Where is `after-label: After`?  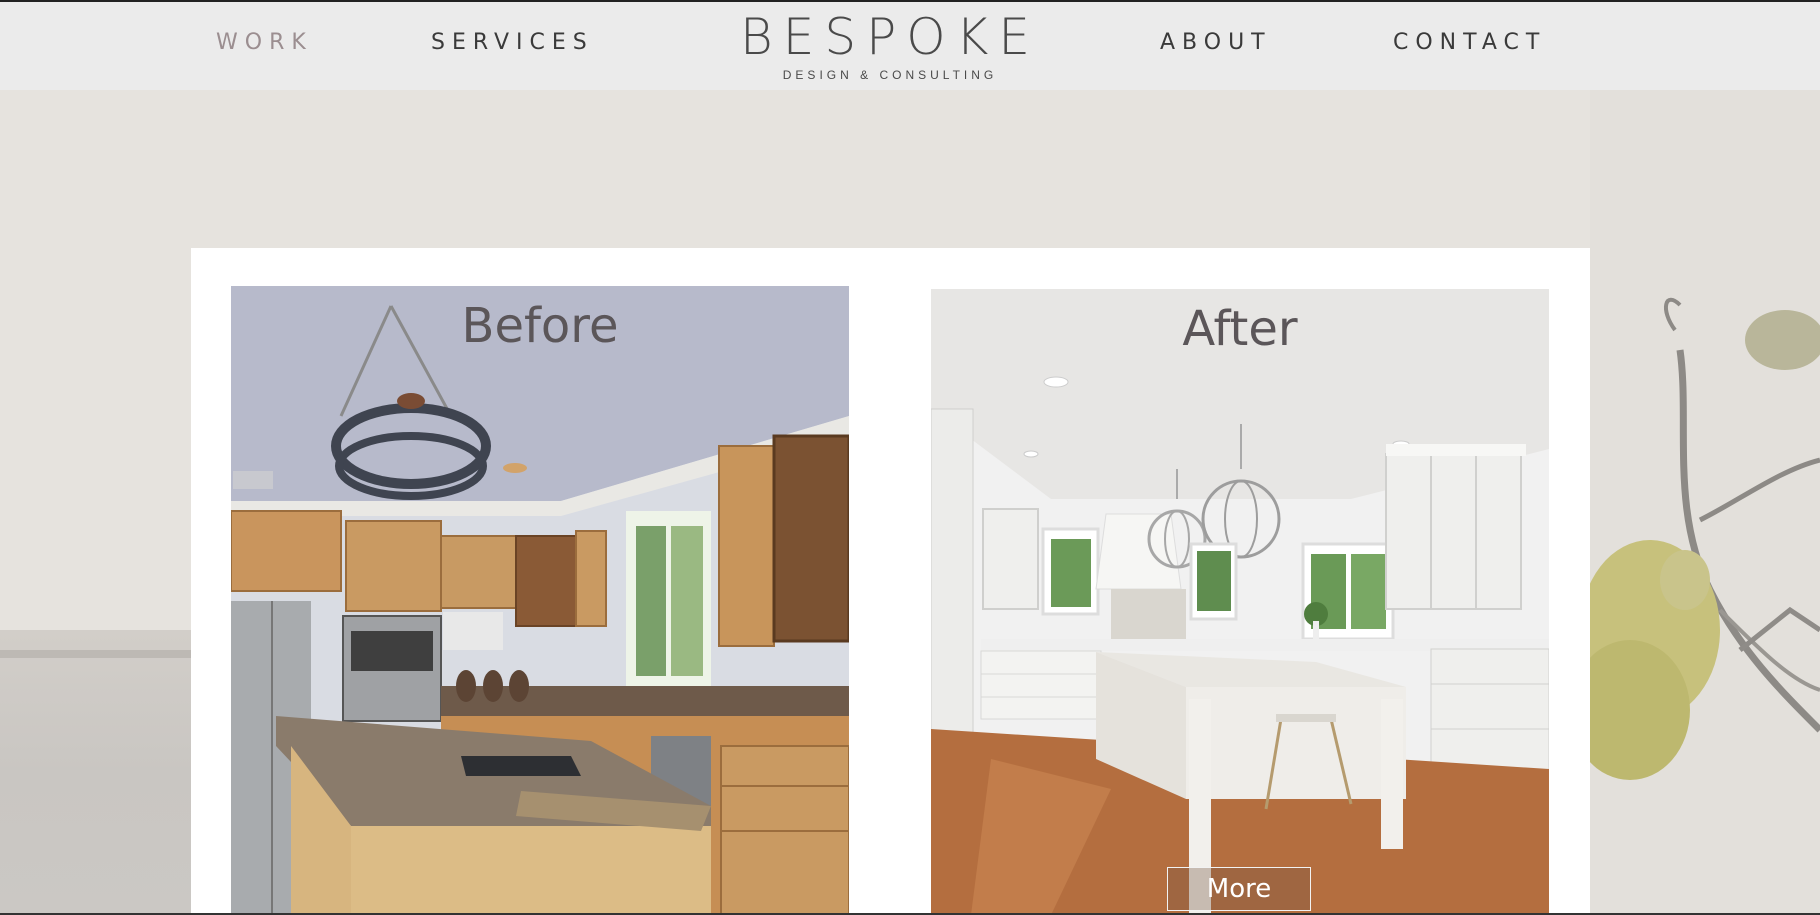
after-label: After is located at coordinates (1240, 329).